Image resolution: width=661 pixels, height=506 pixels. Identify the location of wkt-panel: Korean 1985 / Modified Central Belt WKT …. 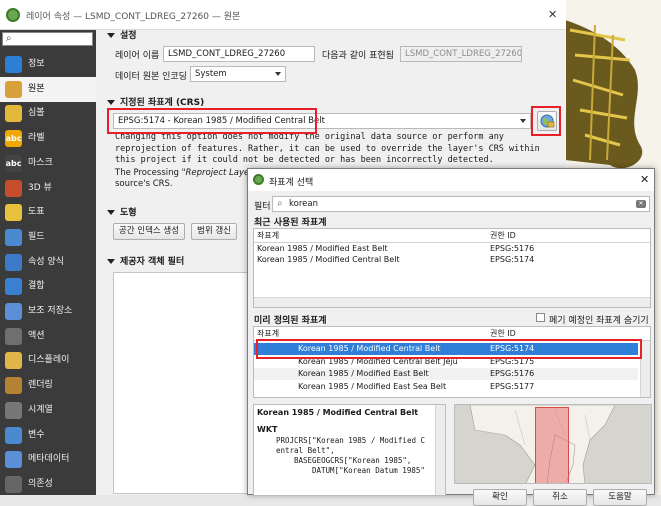
(349, 450).